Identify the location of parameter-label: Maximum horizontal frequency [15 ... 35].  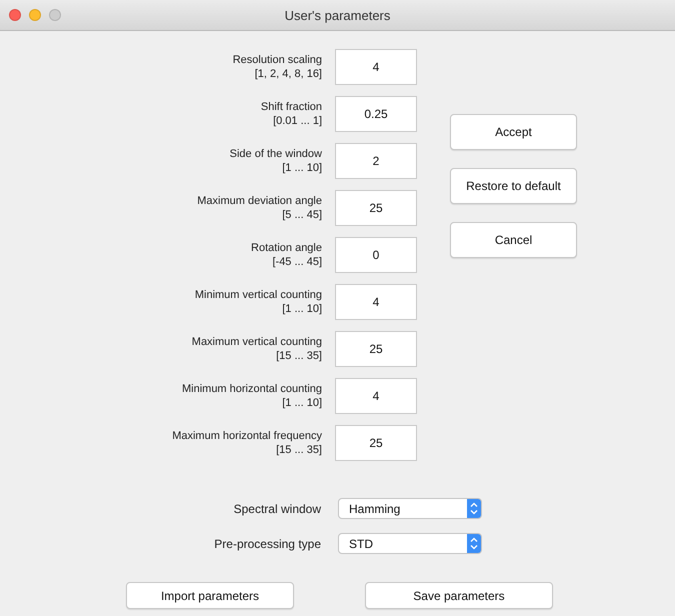
(247, 443).